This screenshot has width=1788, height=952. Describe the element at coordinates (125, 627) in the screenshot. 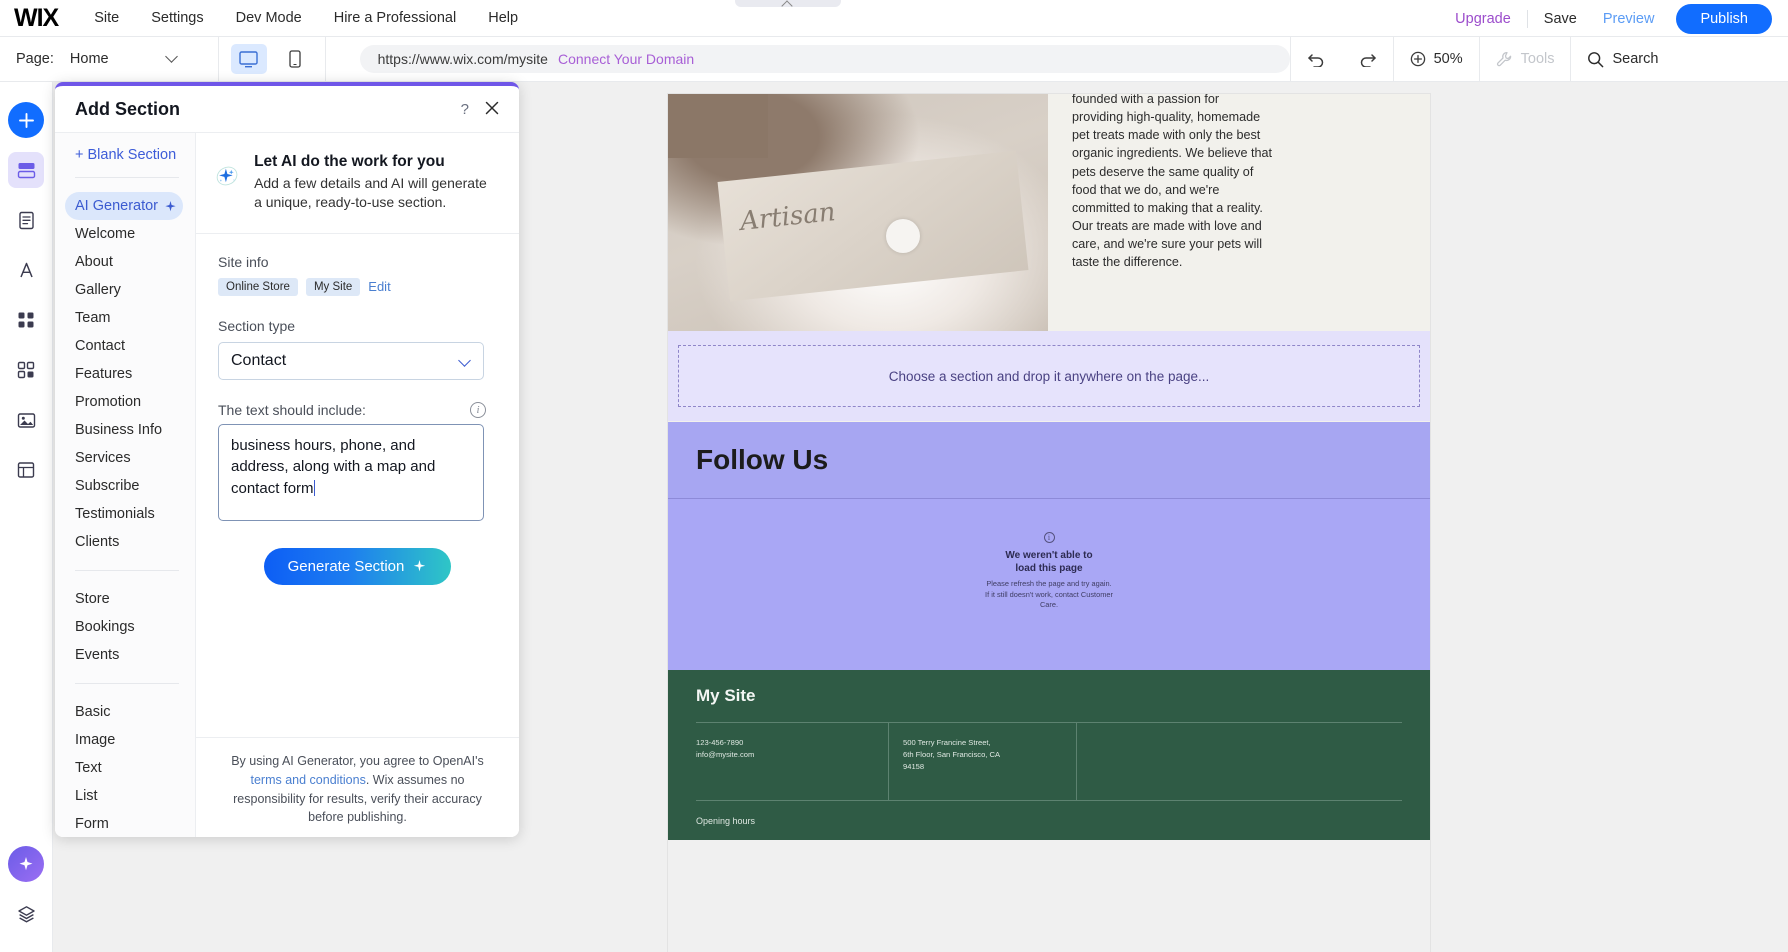

I see `sidebar-item-bookings: Bookings` at that location.